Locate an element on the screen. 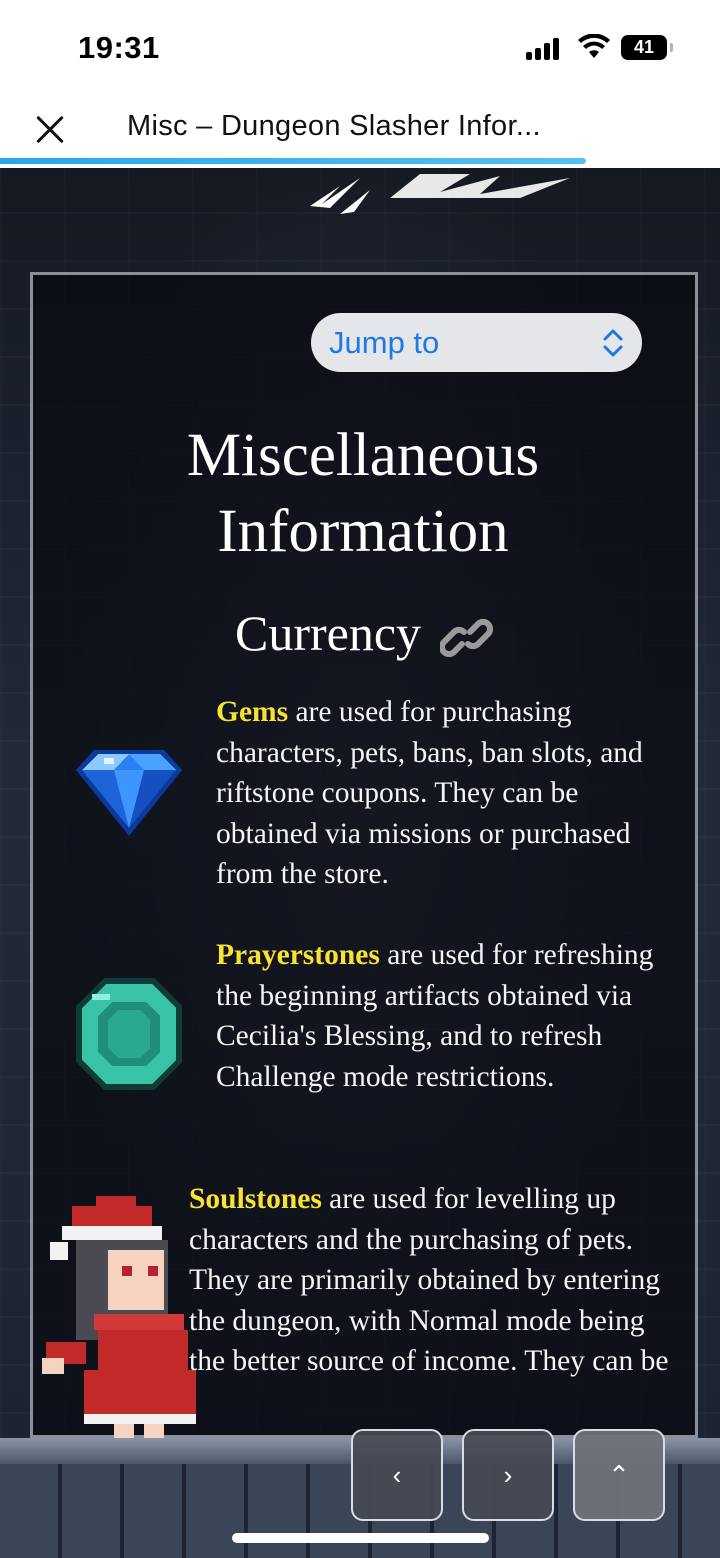 The height and width of the screenshot is (1558, 720). battery-icon: 41 is located at coordinates (647, 47).